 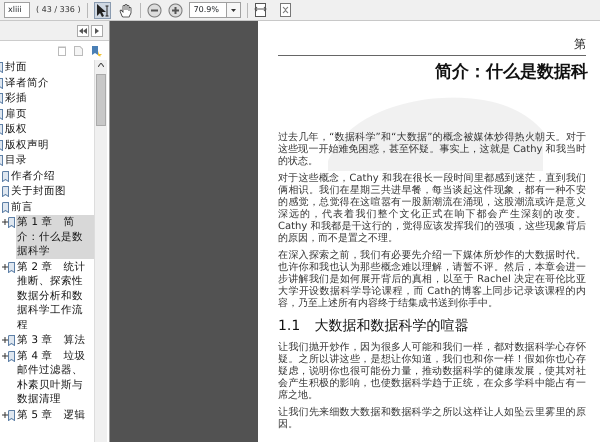 I want to click on body-paragraph: 对于这些概念，Cathy 和我在很长一段时间里都感到迷茫，直到我们俩相识。我们在星期三共进早餐，每当谈起这件现象，都有一种不安的感觉，总觉得在这喧嚣有一股新潮流在涌现，这股潮流或许是意义深远的，代表着我们整个文化正式在响下都会产生深刻的改变。Cathy 和我都是干这行的，觉得应该发挥我们的强项，这些现象背后的原因，而不是置之不理。, so click(x=432, y=208).